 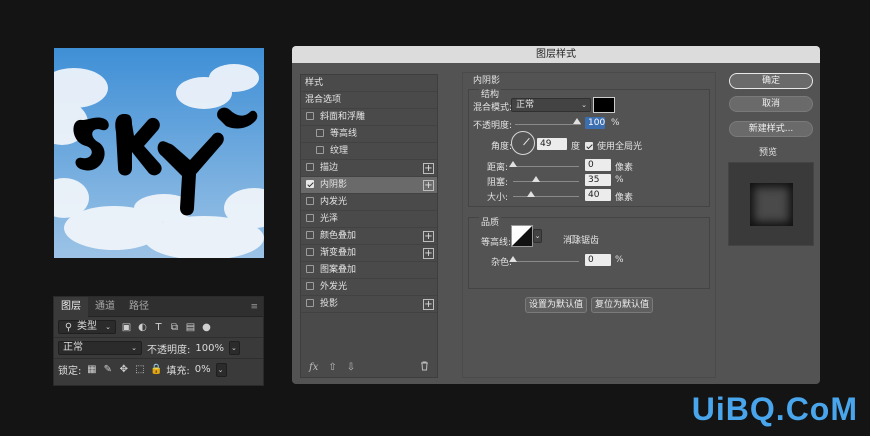 What do you see at coordinates (107, 369) in the screenshot?
I see `lock-image-icon: ✎` at bounding box center [107, 369].